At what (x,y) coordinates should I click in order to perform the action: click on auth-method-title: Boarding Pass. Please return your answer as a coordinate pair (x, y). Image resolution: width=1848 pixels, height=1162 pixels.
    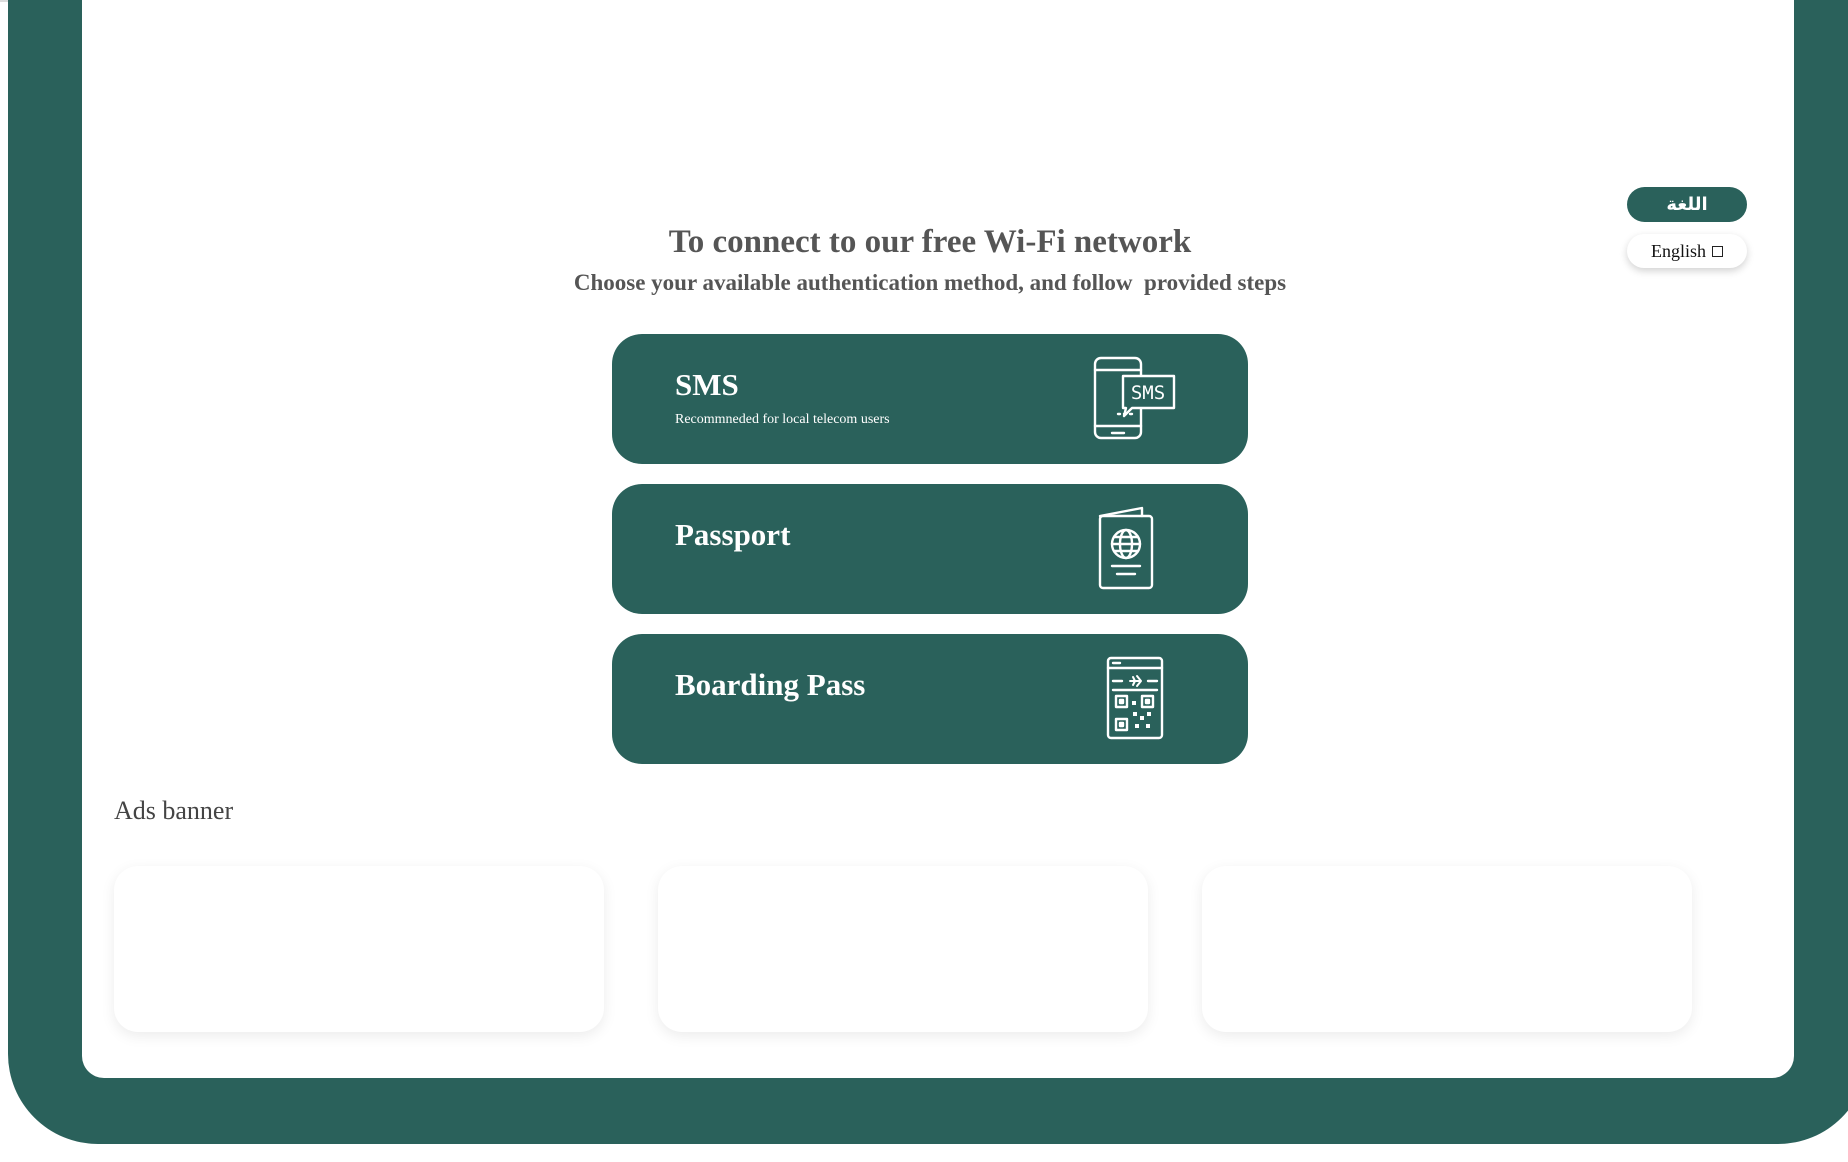
    Looking at the image, I should click on (770, 684).